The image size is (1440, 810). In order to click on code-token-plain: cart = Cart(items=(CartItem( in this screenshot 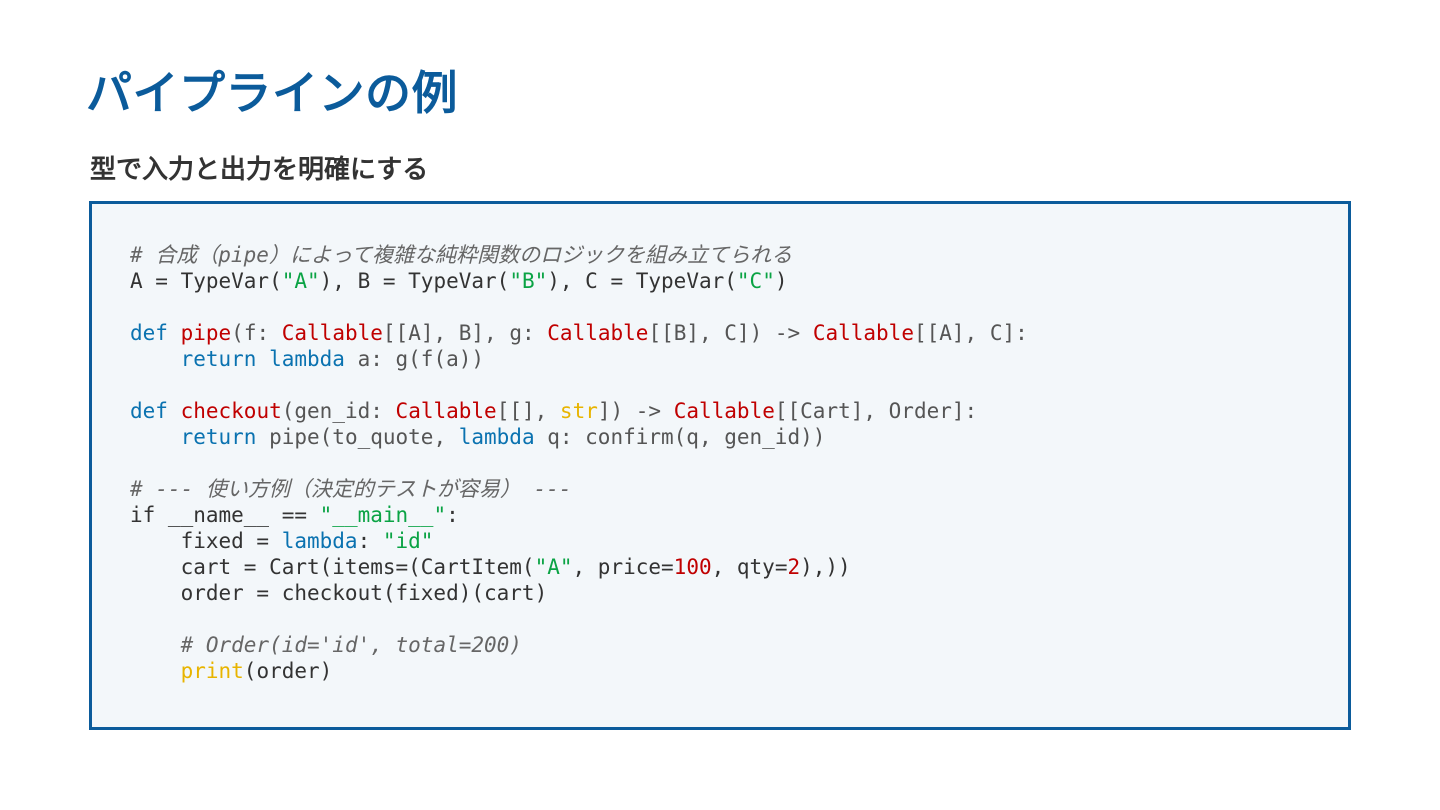, I will do `click(332, 567)`.